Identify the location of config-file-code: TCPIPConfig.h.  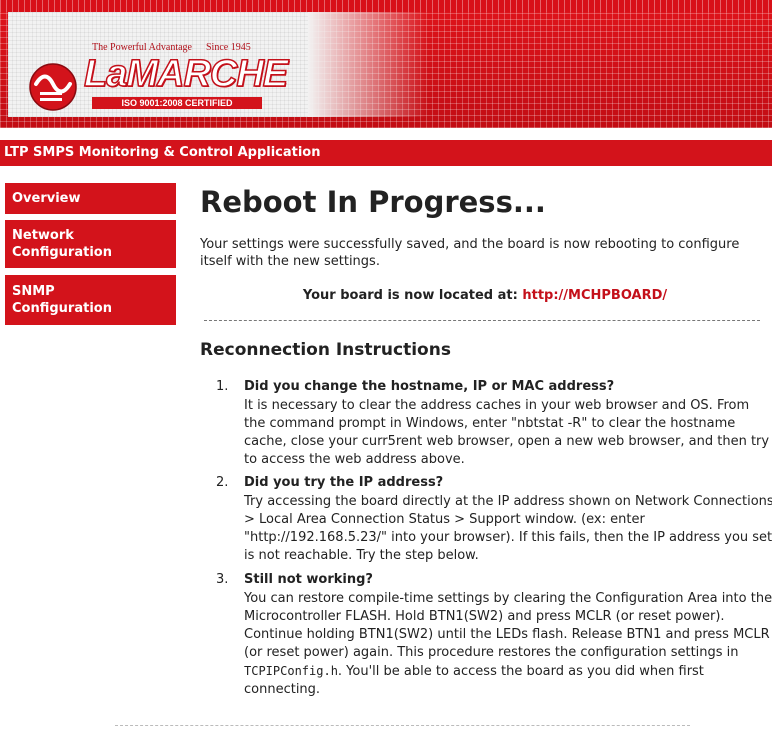
(291, 671).